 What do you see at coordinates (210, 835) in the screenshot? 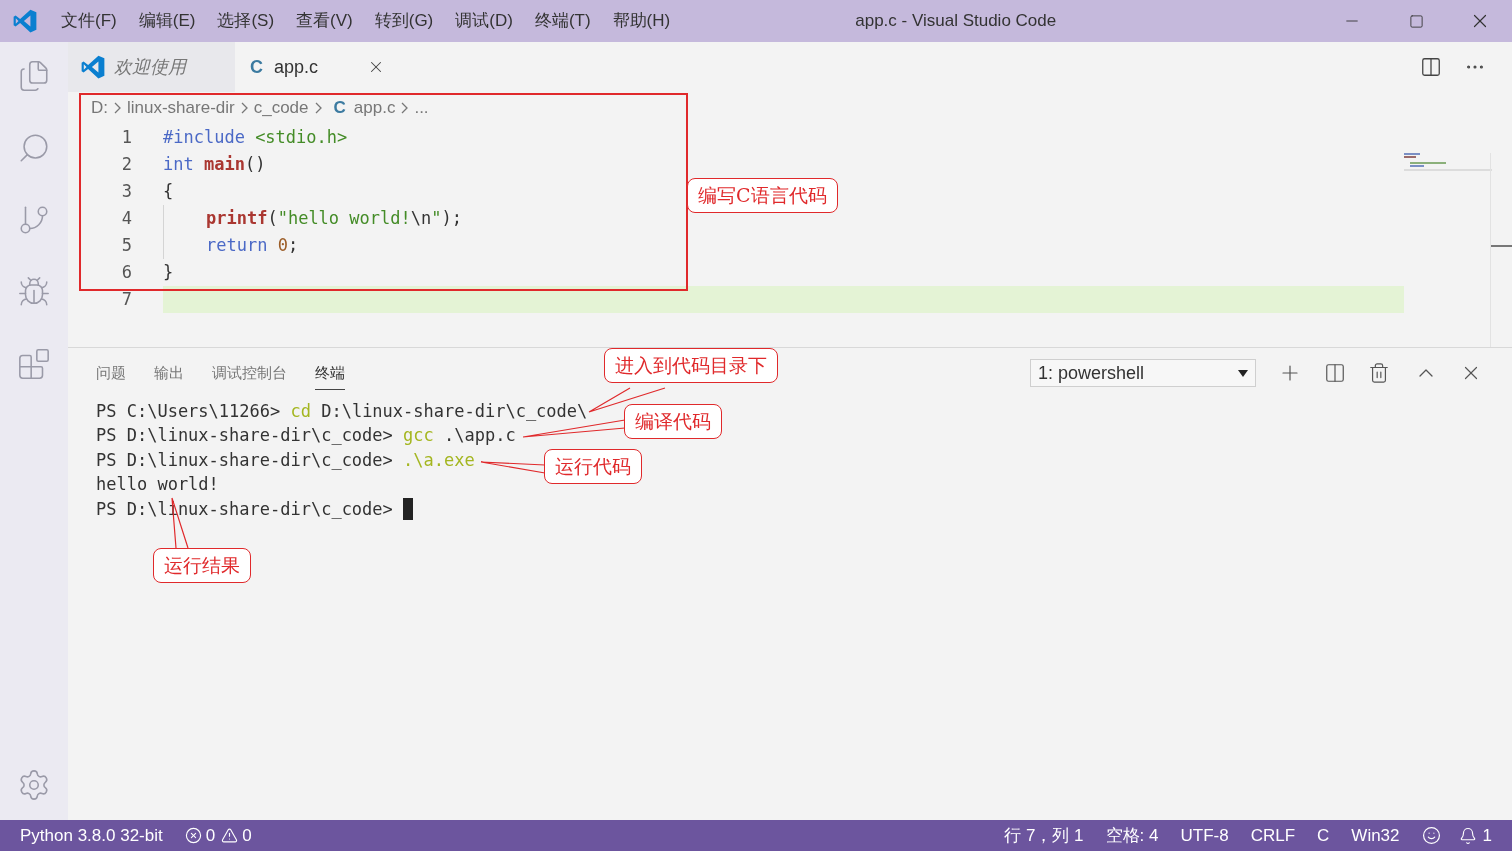
I see `error-count: 0` at bounding box center [210, 835].